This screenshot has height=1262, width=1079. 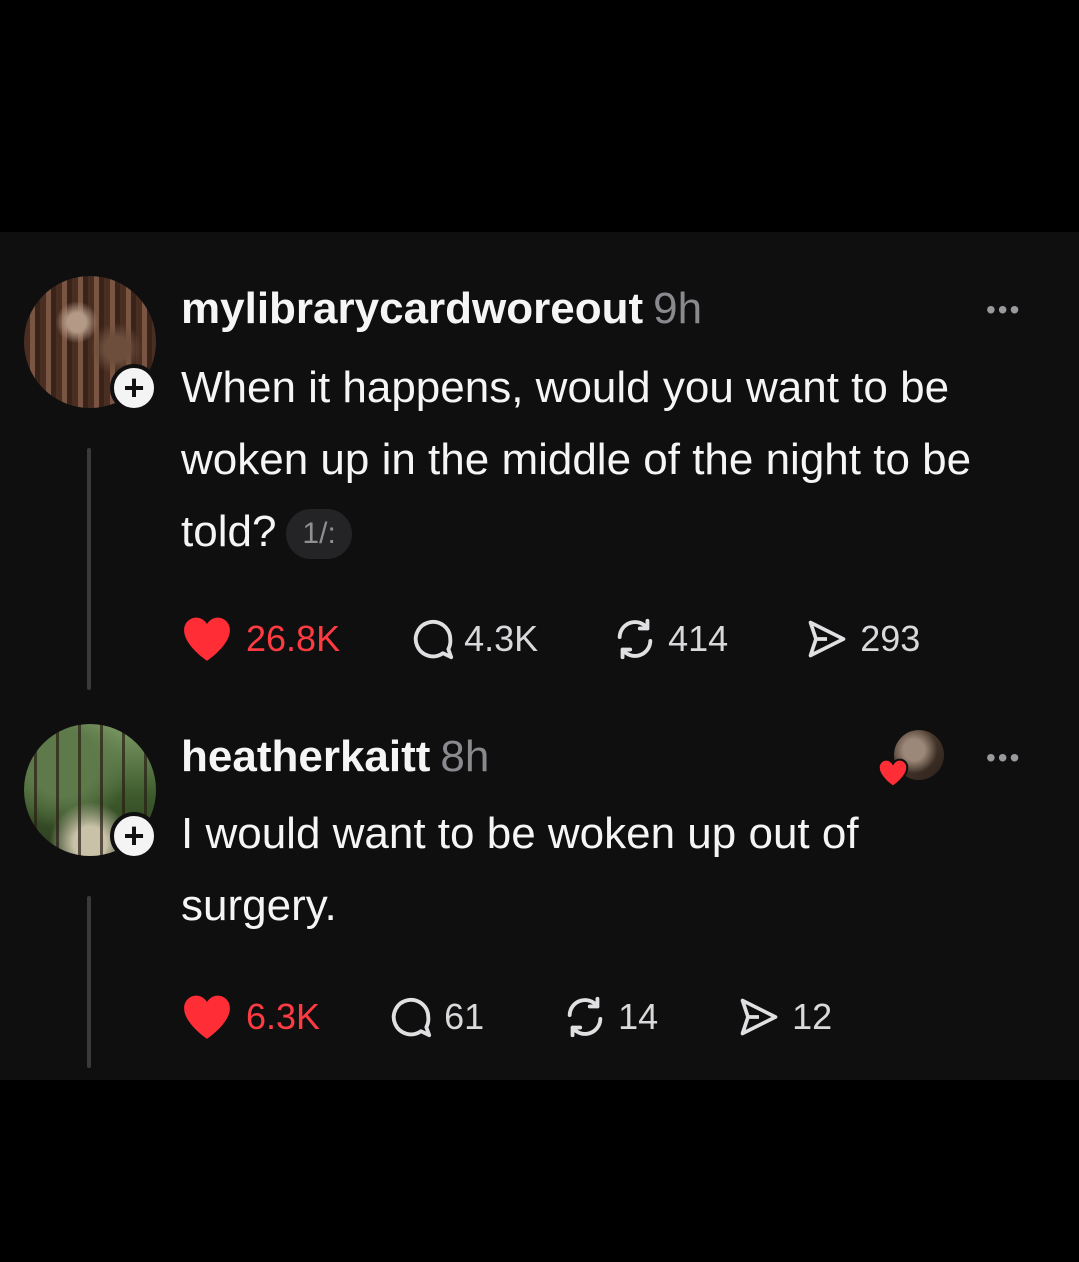 I want to click on repost-button: 414, so click(x=669, y=639).